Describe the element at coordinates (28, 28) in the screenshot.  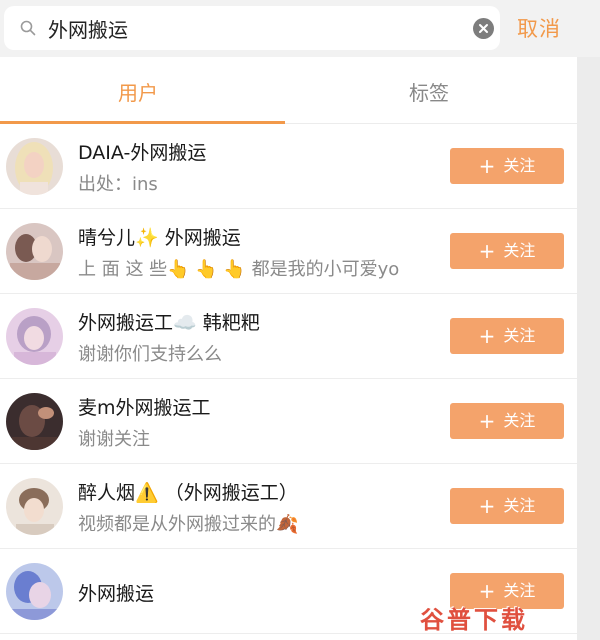
I see `search-icon` at that location.